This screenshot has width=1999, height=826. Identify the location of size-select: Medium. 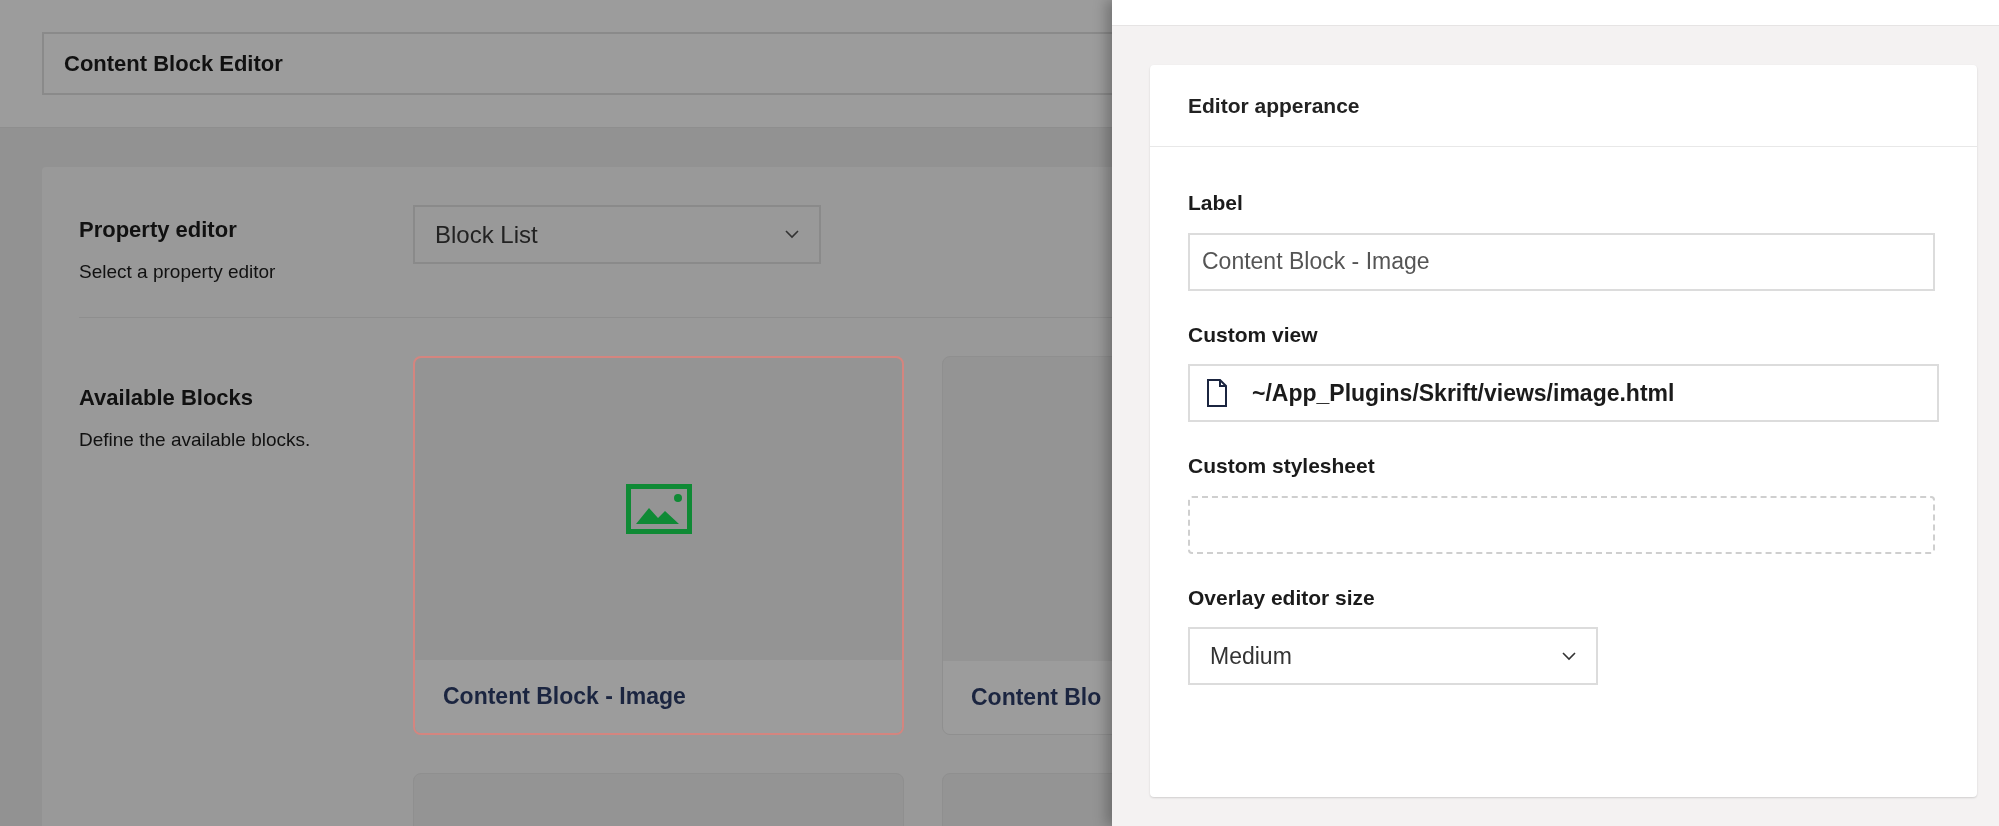
(1393, 656).